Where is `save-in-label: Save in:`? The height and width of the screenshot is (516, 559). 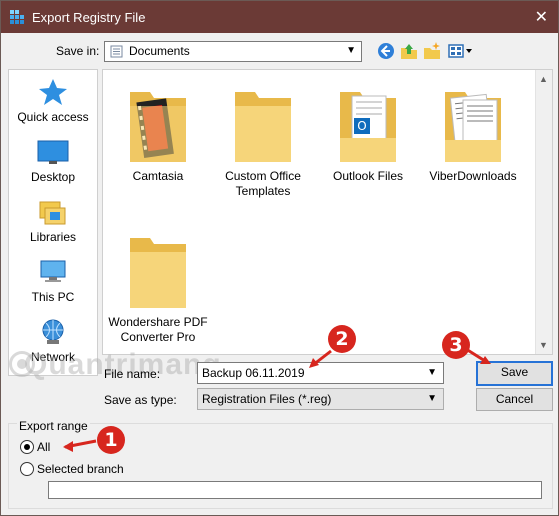 save-in-label: Save in: is located at coordinates (78, 51).